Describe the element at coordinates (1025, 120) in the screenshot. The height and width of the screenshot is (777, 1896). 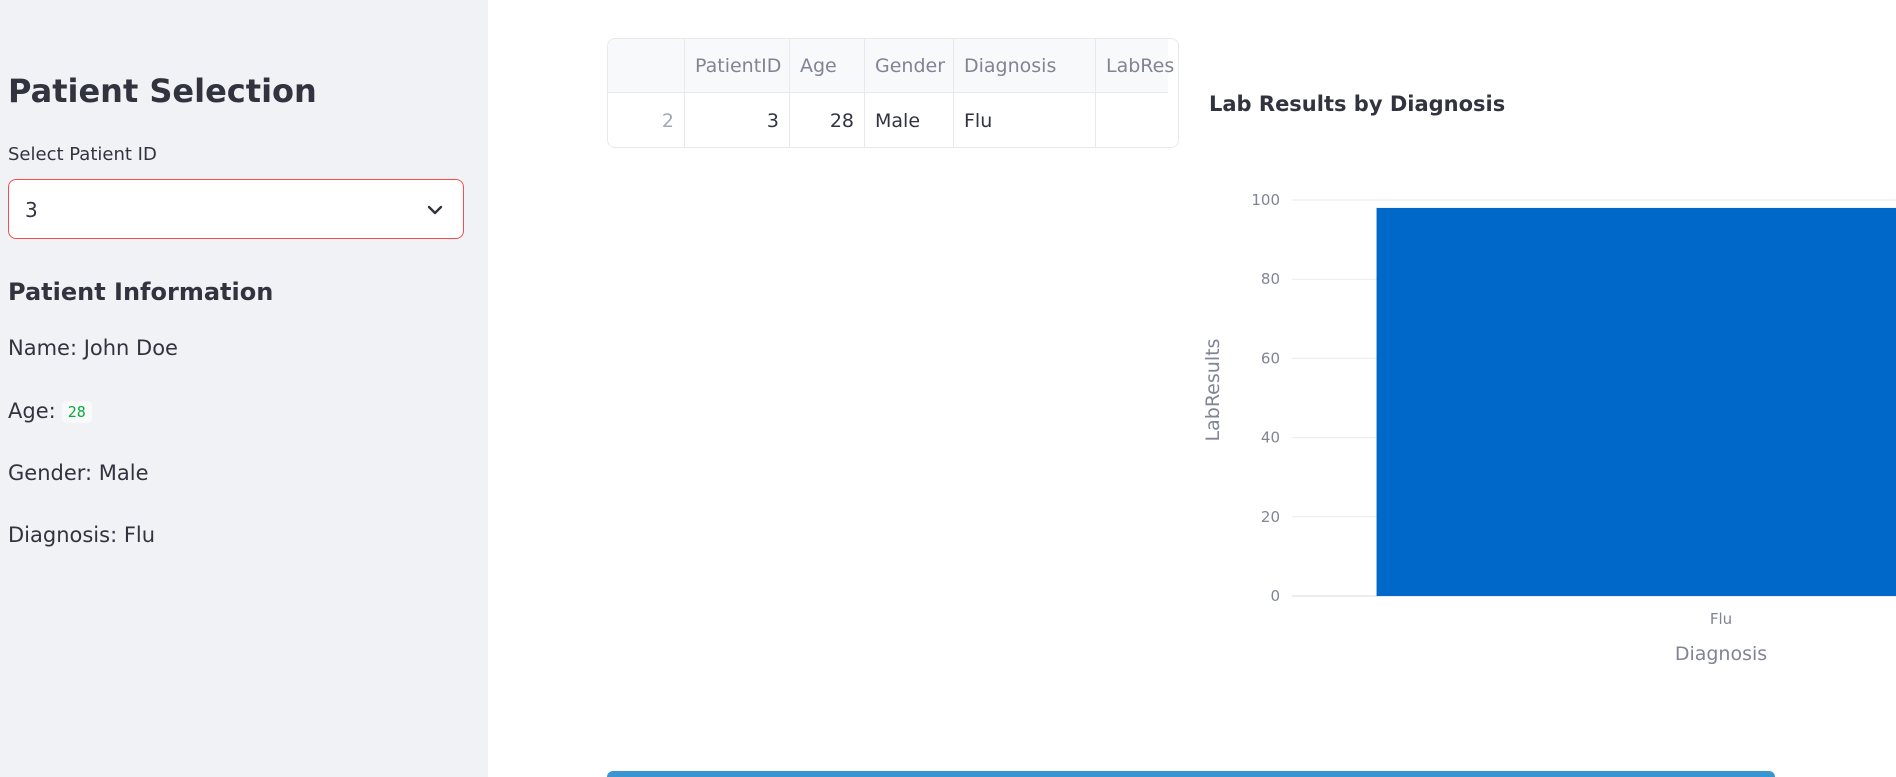
I see `table-cell-diagnosis: Flu` at that location.